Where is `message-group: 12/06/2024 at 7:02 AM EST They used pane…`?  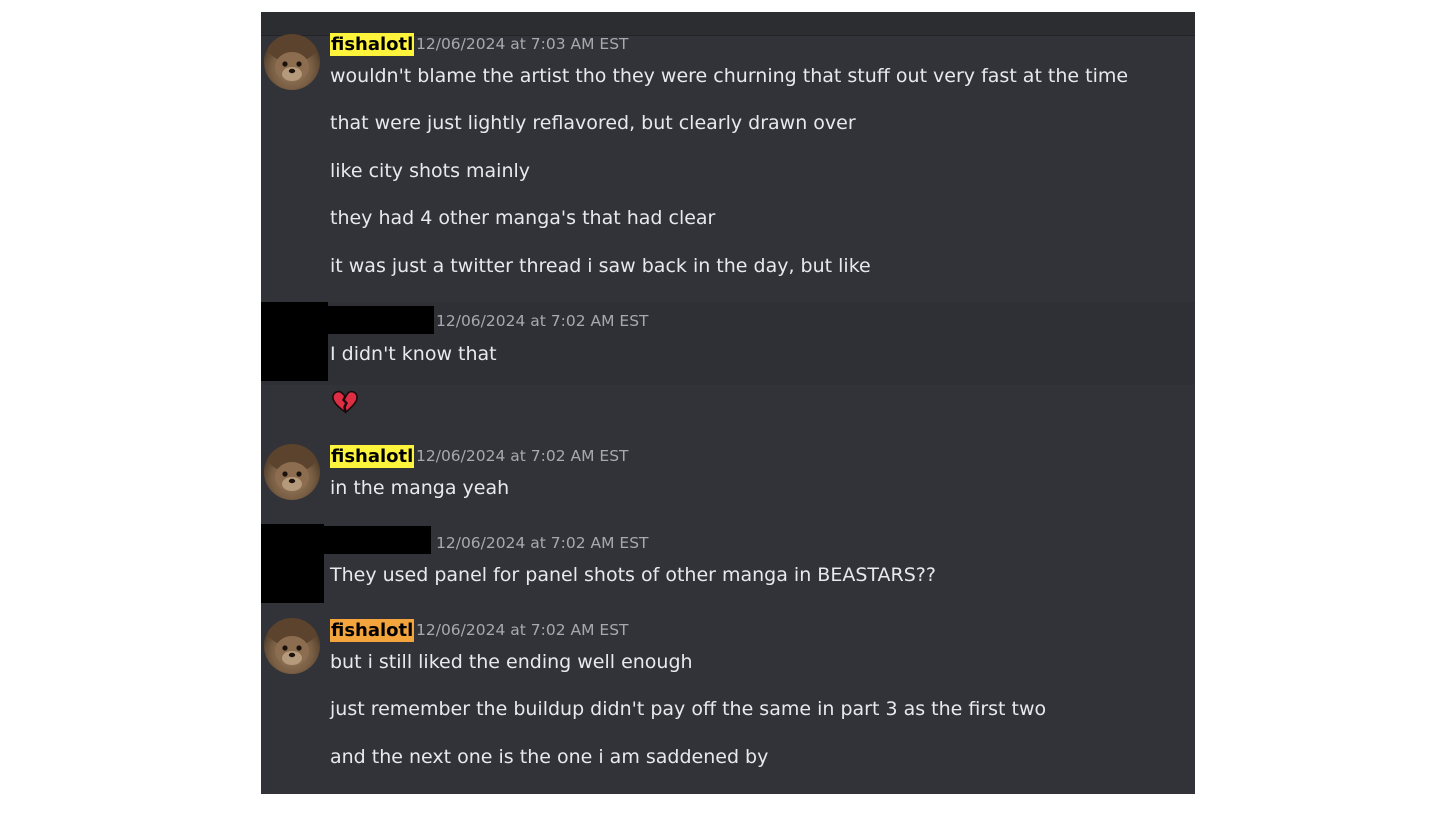 message-group: 12/06/2024 at 7:02 AM EST They used pane… is located at coordinates (728, 564).